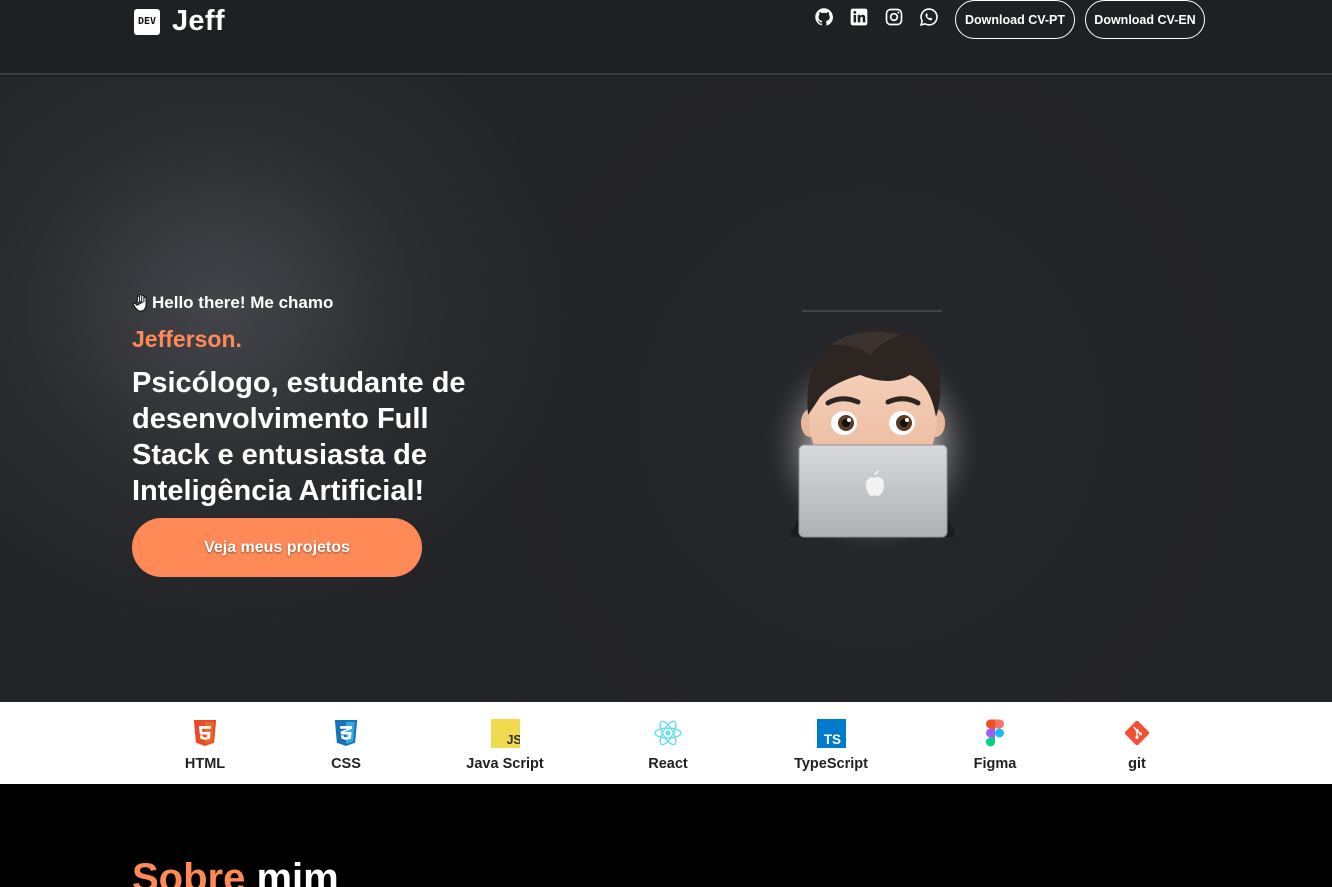 The height and width of the screenshot is (887, 1332). I want to click on about-section: Sobre mim, so click(666, 835).